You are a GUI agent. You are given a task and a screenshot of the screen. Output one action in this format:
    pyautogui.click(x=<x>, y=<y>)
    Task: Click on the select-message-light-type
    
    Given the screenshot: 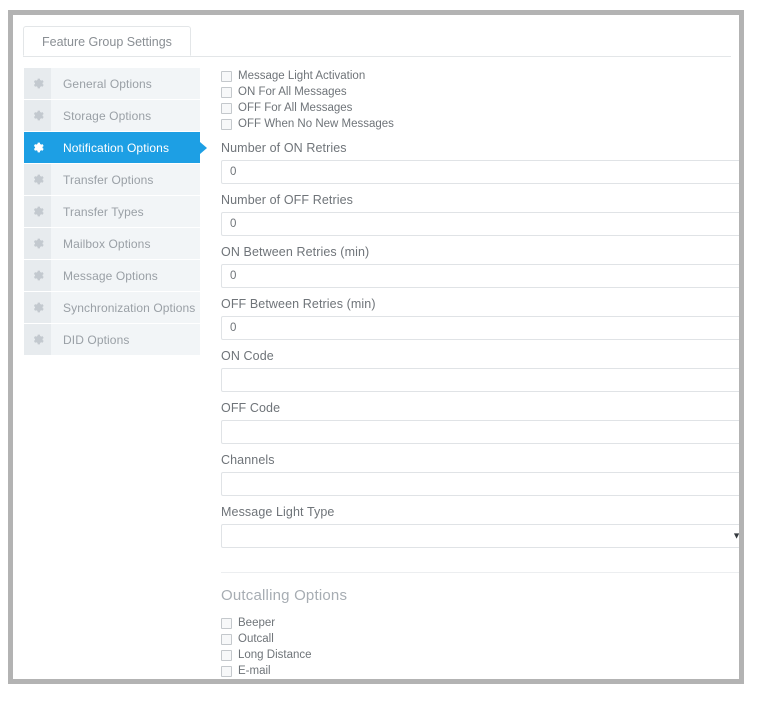 What is the action you would take?
    pyautogui.click(x=480, y=536)
    